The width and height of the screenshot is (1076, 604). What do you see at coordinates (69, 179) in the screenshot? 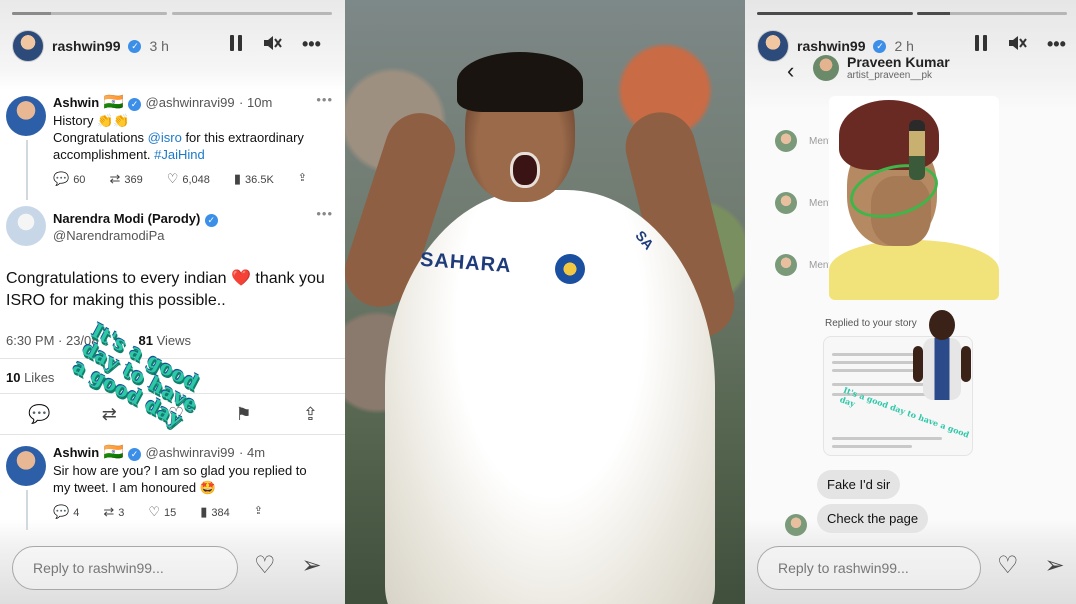
I see `reply-count: 💬 60` at bounding box center [69, 179].